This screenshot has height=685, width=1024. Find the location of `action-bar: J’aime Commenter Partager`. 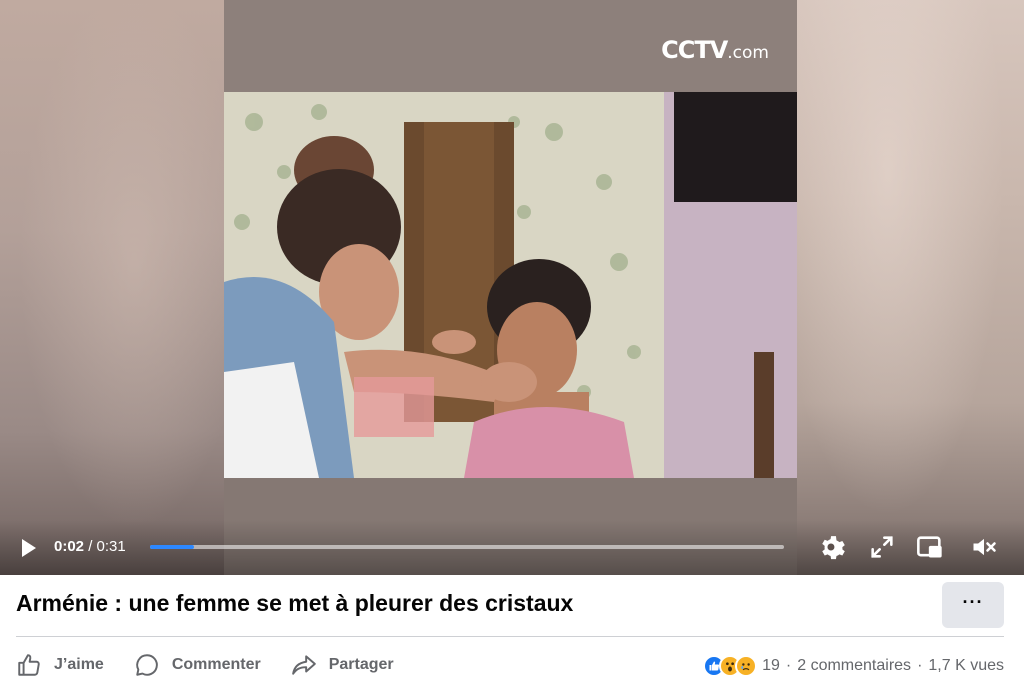

action-bar: J’aime Commenter Partager is located at coordinates (220, 665).